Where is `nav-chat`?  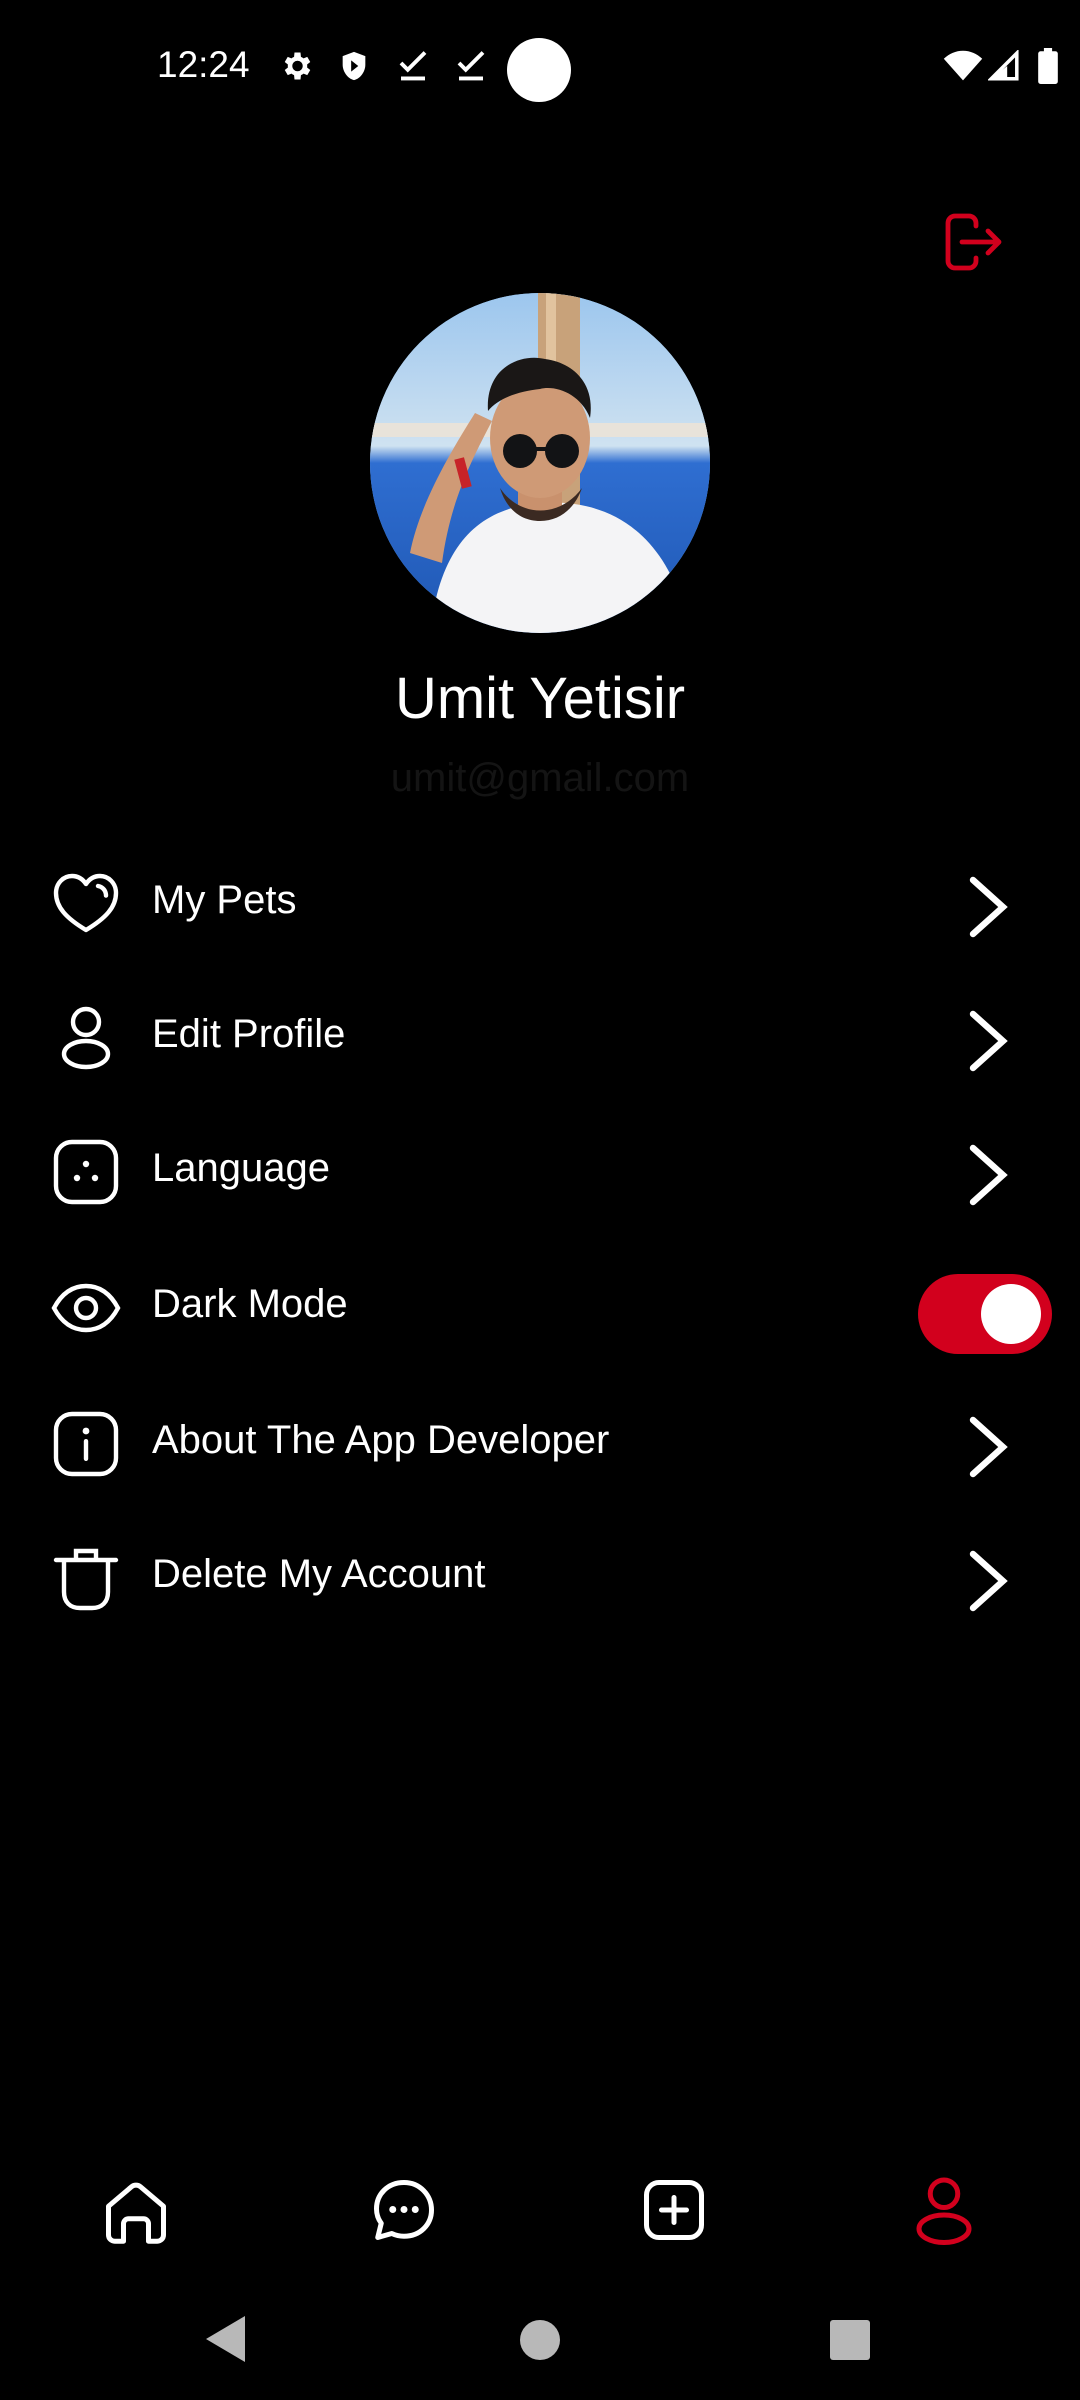 nav-chat is located at coordinates (404, 2210).